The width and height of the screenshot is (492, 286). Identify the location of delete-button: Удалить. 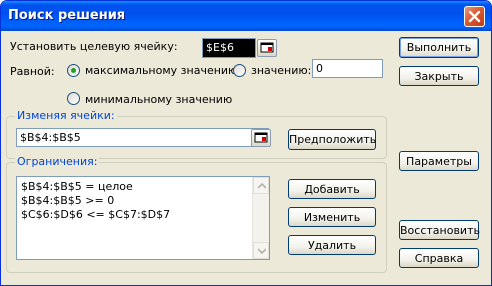
(332, 245).